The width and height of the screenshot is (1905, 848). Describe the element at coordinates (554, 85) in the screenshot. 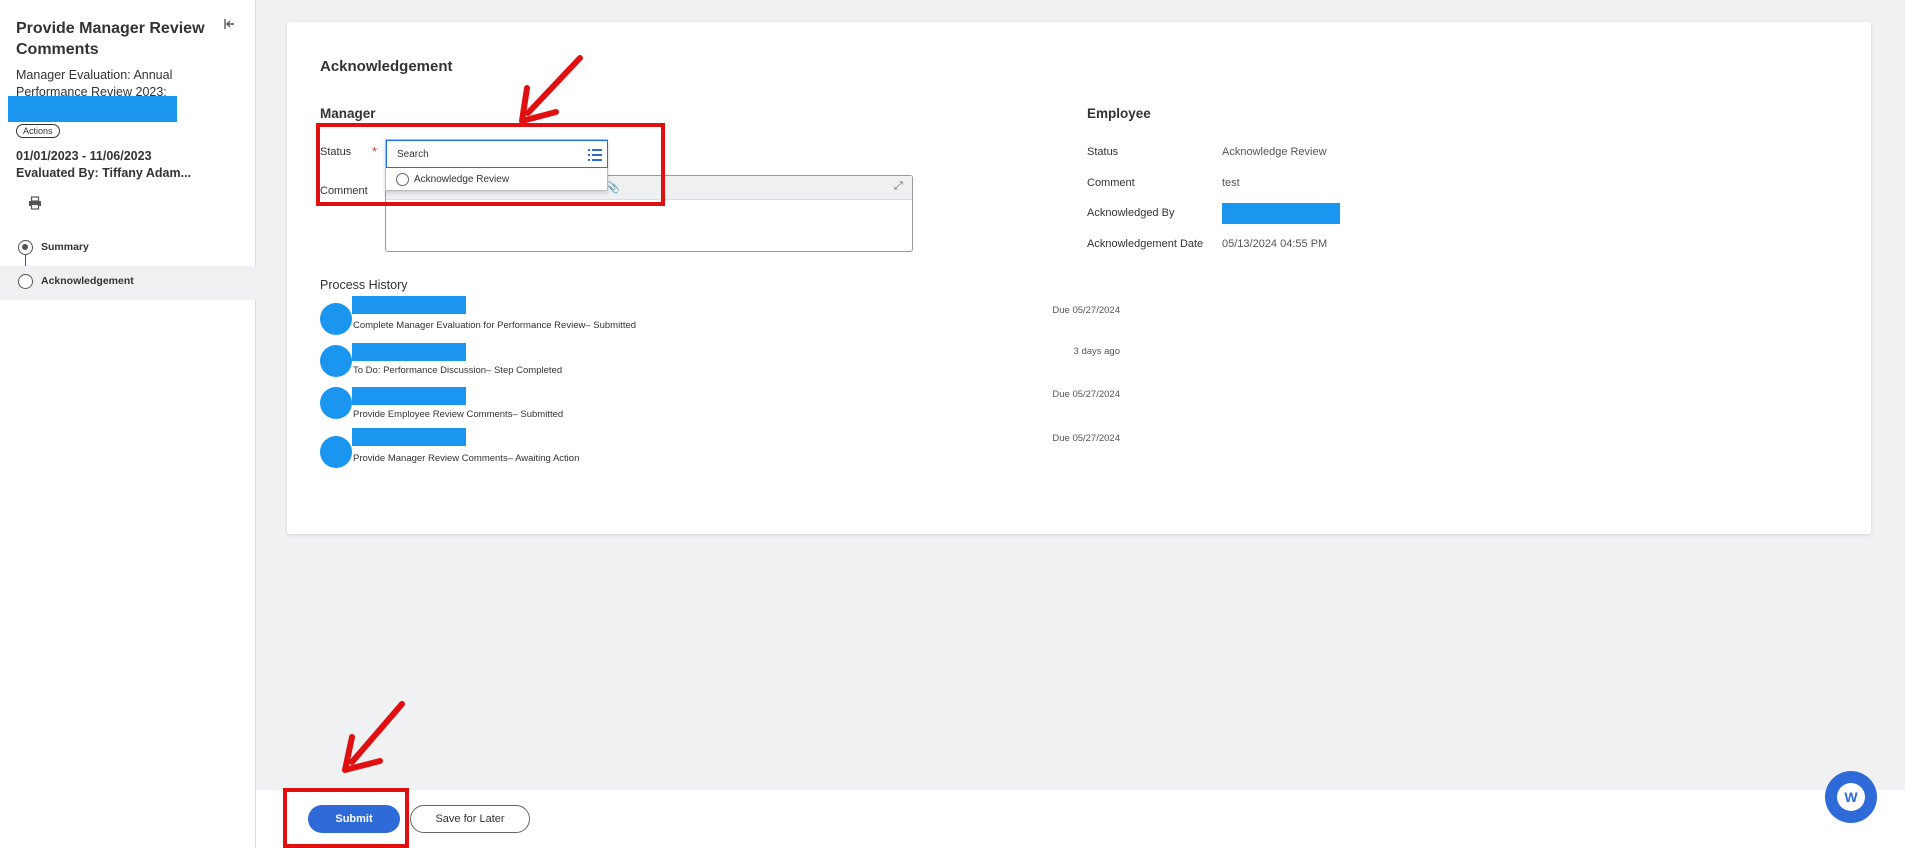

I see `annotation-arrow-status` at that location.